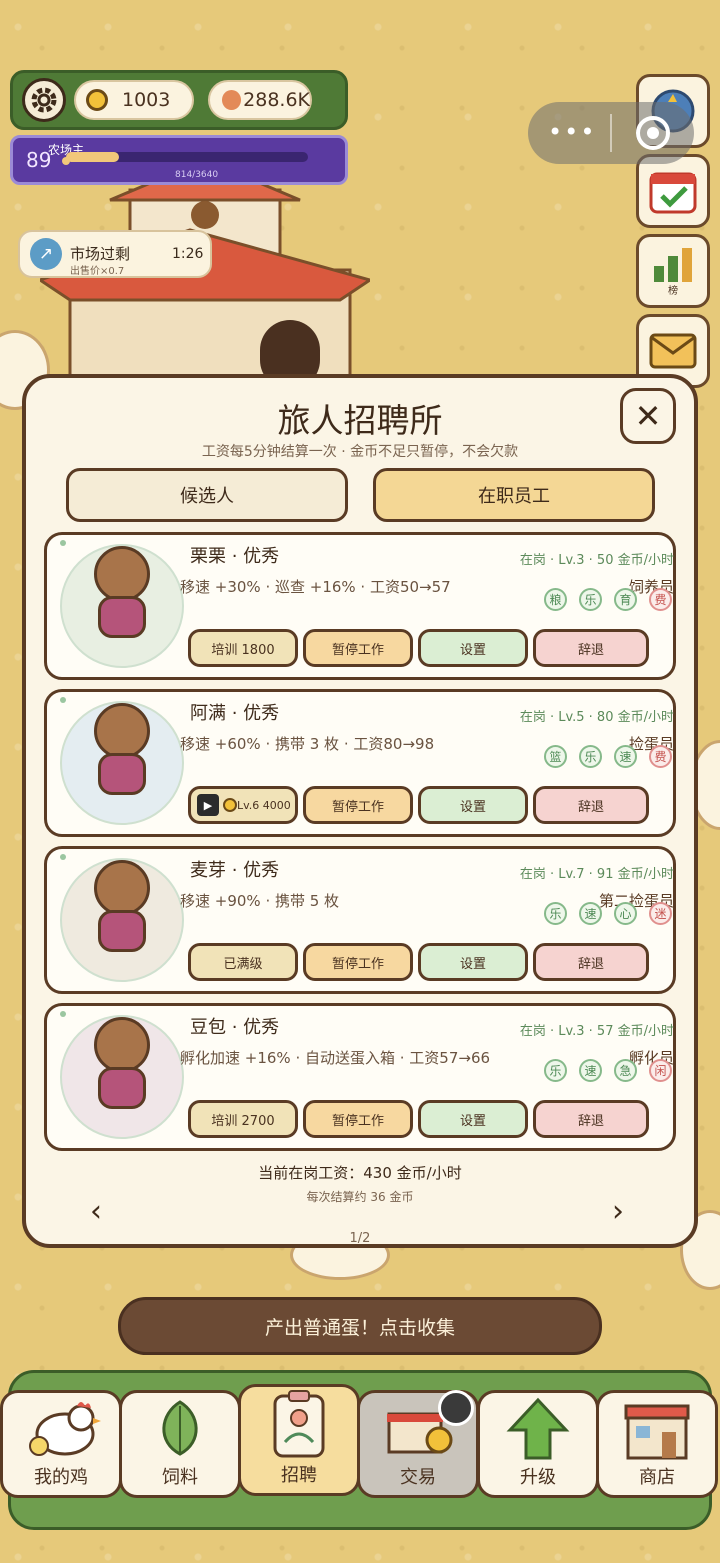 The image size is (720, 1563). What do you see at coordinates (100, 254) in the screenshot?
I see `market-event-title: 市场过剩` at bounding box center [100, 254].